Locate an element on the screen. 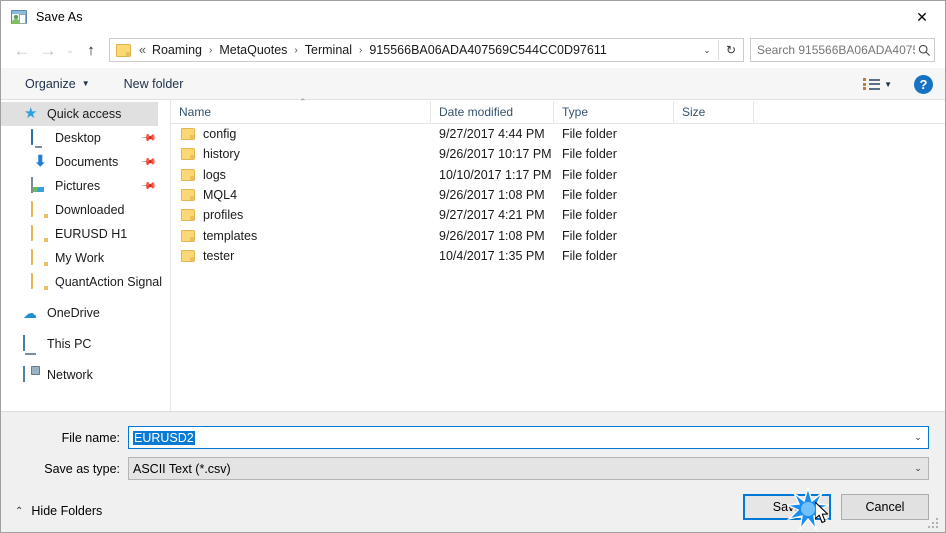 This screenshot has height=533, width=946. save-as-type-select: ASCII Text (*.csv) ⌄ is located at coordinates (528, 468).